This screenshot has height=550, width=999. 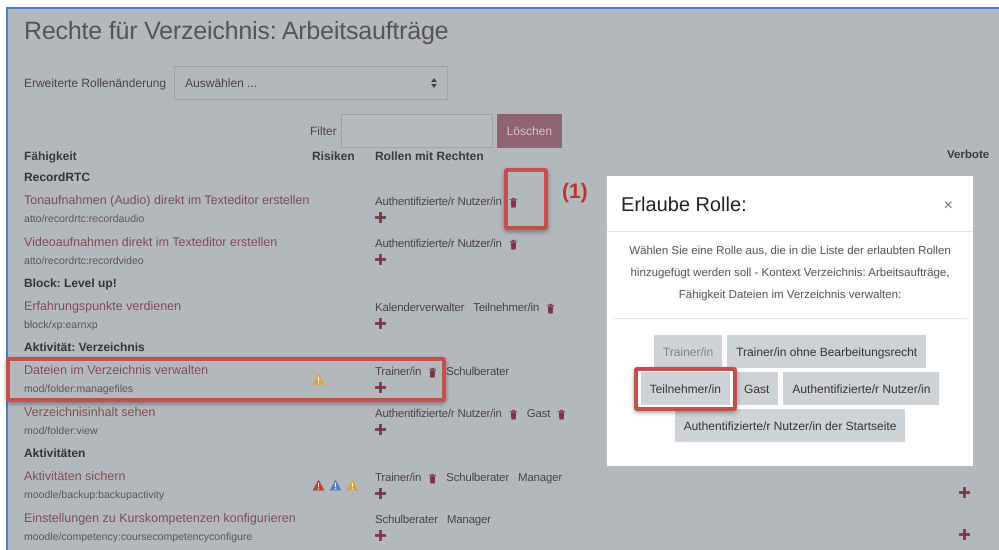 I want to click on role-button: Authentifizierte/r Nutzer/in, so click(x=861, y=388).